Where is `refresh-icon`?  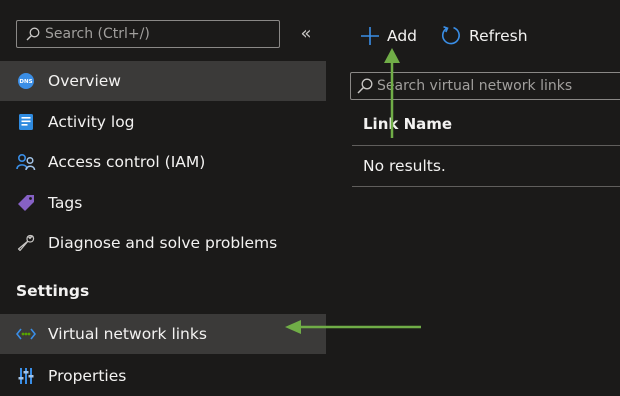 refresh-icon is located at coordinates (450, 35).